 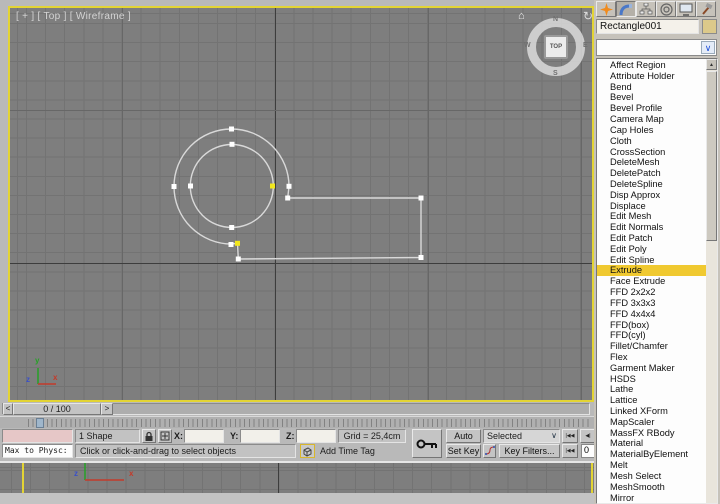 I want to click on previous-frame-button: <, so click(x=8, y=409).